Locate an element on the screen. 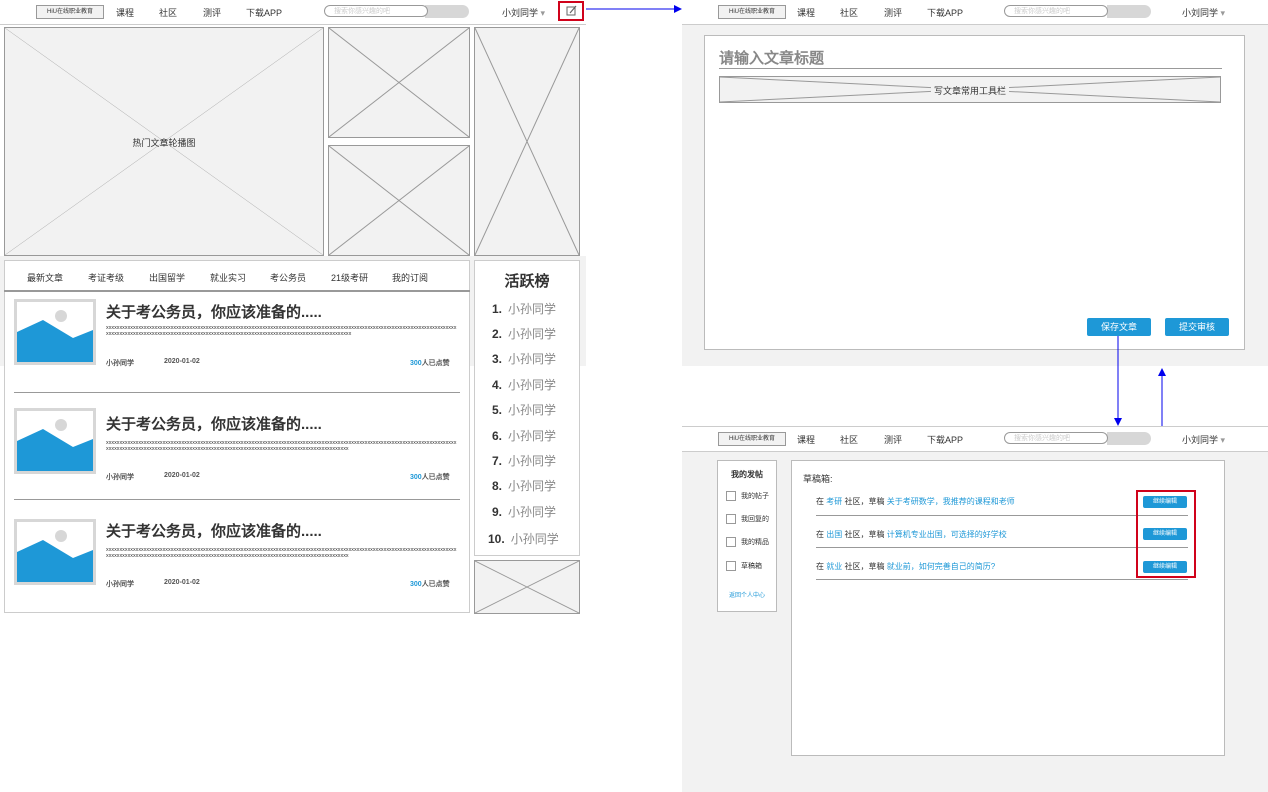 The height and width of the screenshot is (792, 1268). home-logo: HiU在线职业教育 is located at coordinates (70, 12).